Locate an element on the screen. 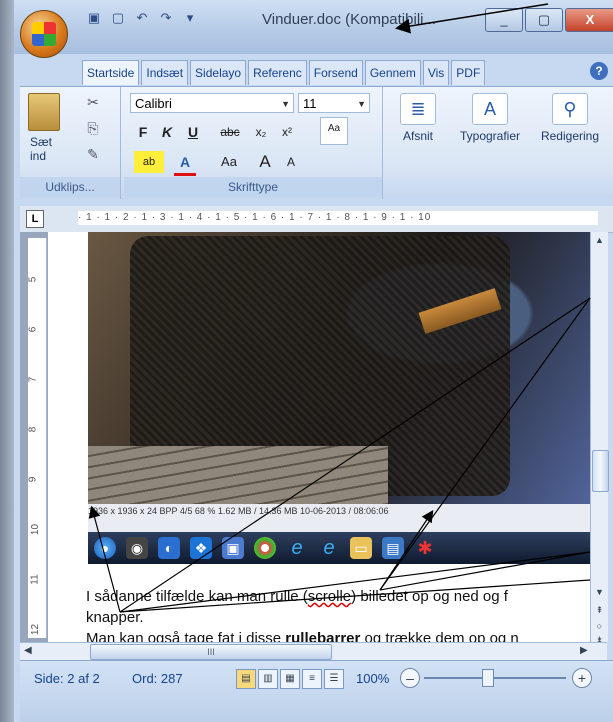 The width and height of the screenshot is (613, 722). office-button is located at coordinates (44, 34).